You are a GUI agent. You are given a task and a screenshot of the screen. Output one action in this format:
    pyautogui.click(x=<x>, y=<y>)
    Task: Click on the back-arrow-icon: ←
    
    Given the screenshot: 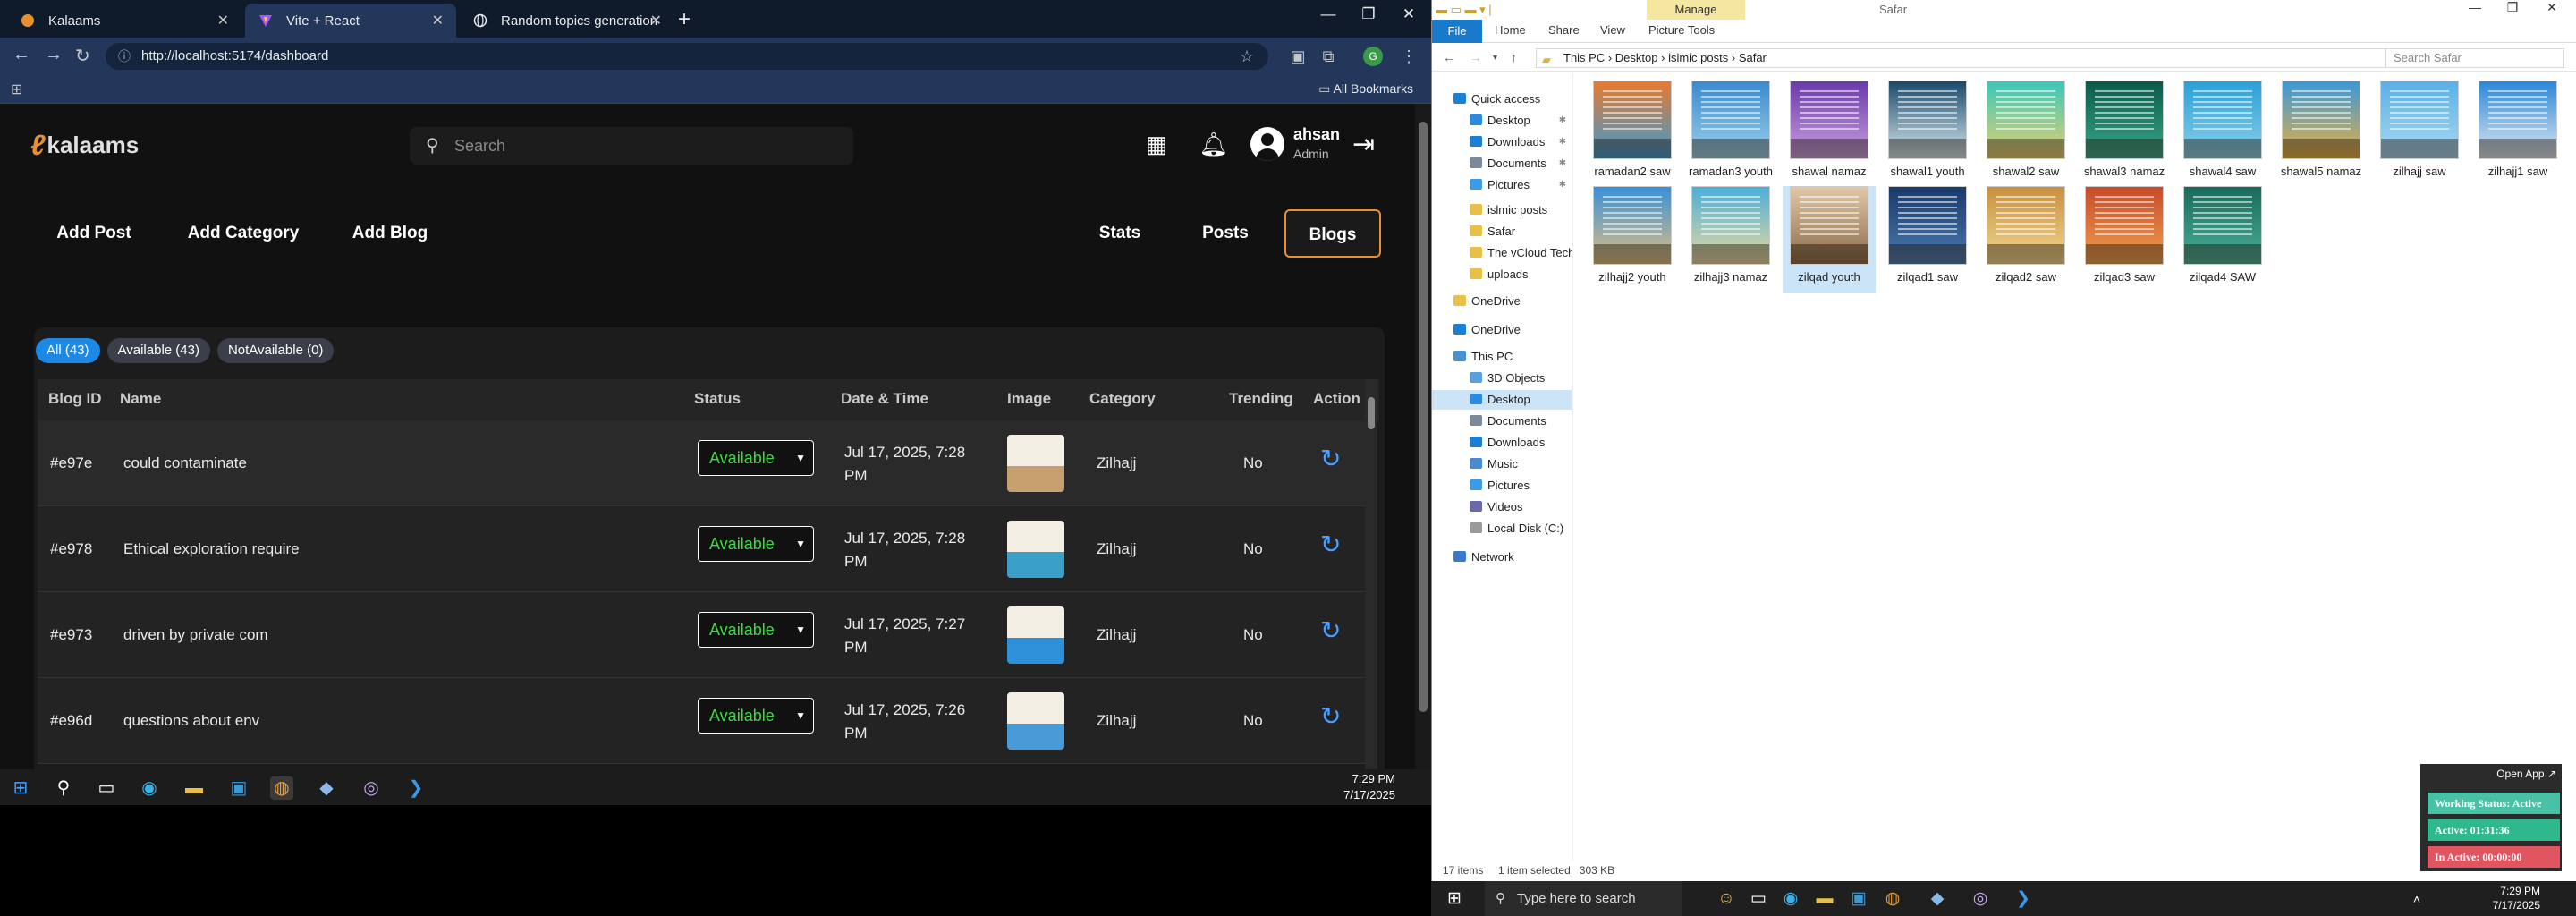 What is the action you would take?
    pyautogui.click(x=1449, y=57)
    